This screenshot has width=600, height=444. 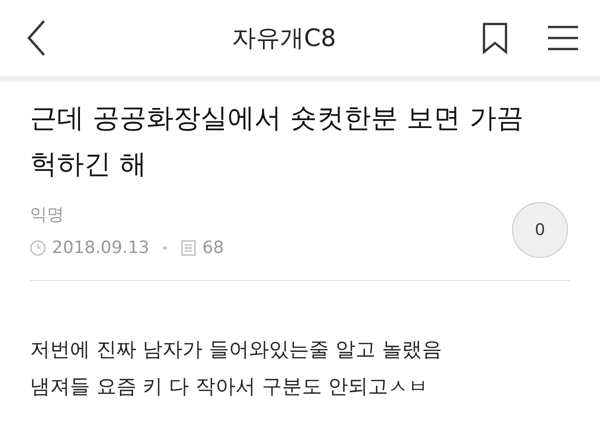 I want to click on menu-button, so click(x=563, y=38).